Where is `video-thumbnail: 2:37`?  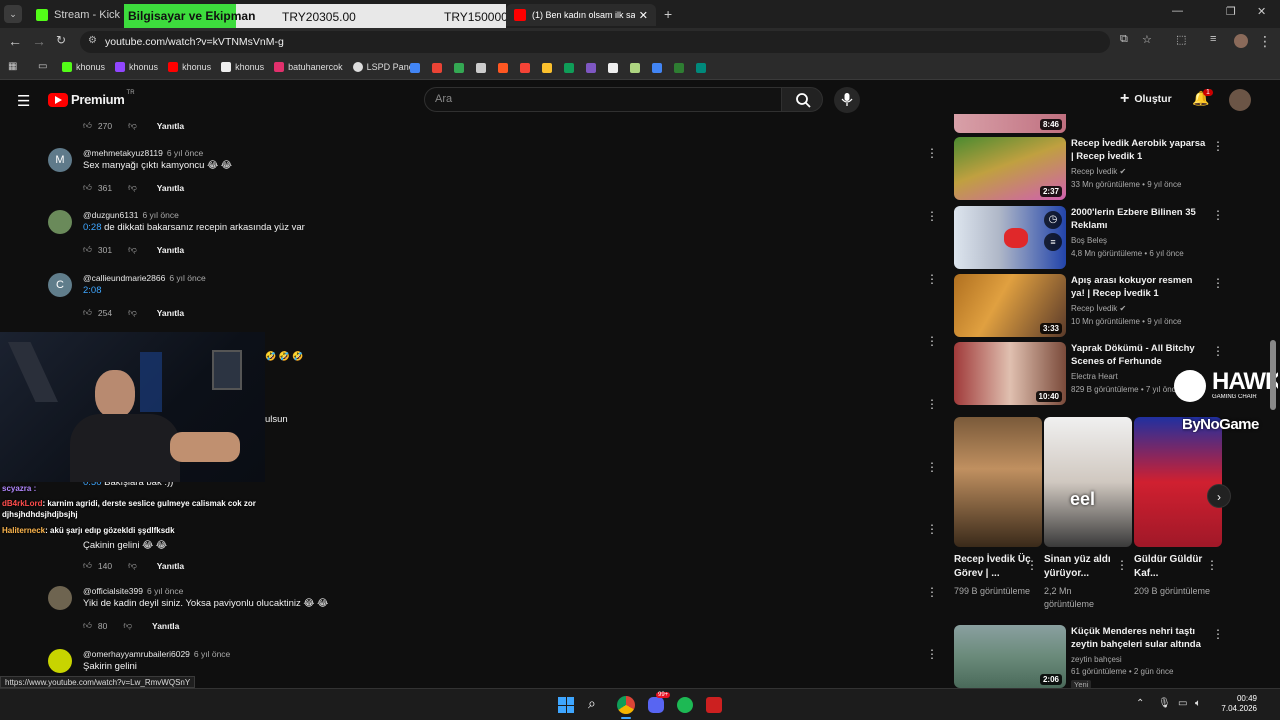 video-thumbnail: 2:37 is located at coordinates (1010, 168).